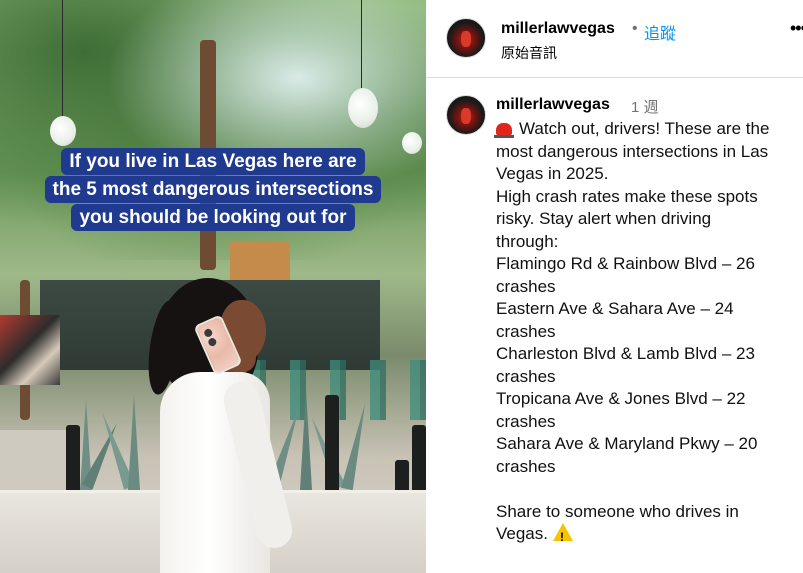  Describe the element at coordinates (466, 115) in the screenshot. I see `caption-avatar` at that location.